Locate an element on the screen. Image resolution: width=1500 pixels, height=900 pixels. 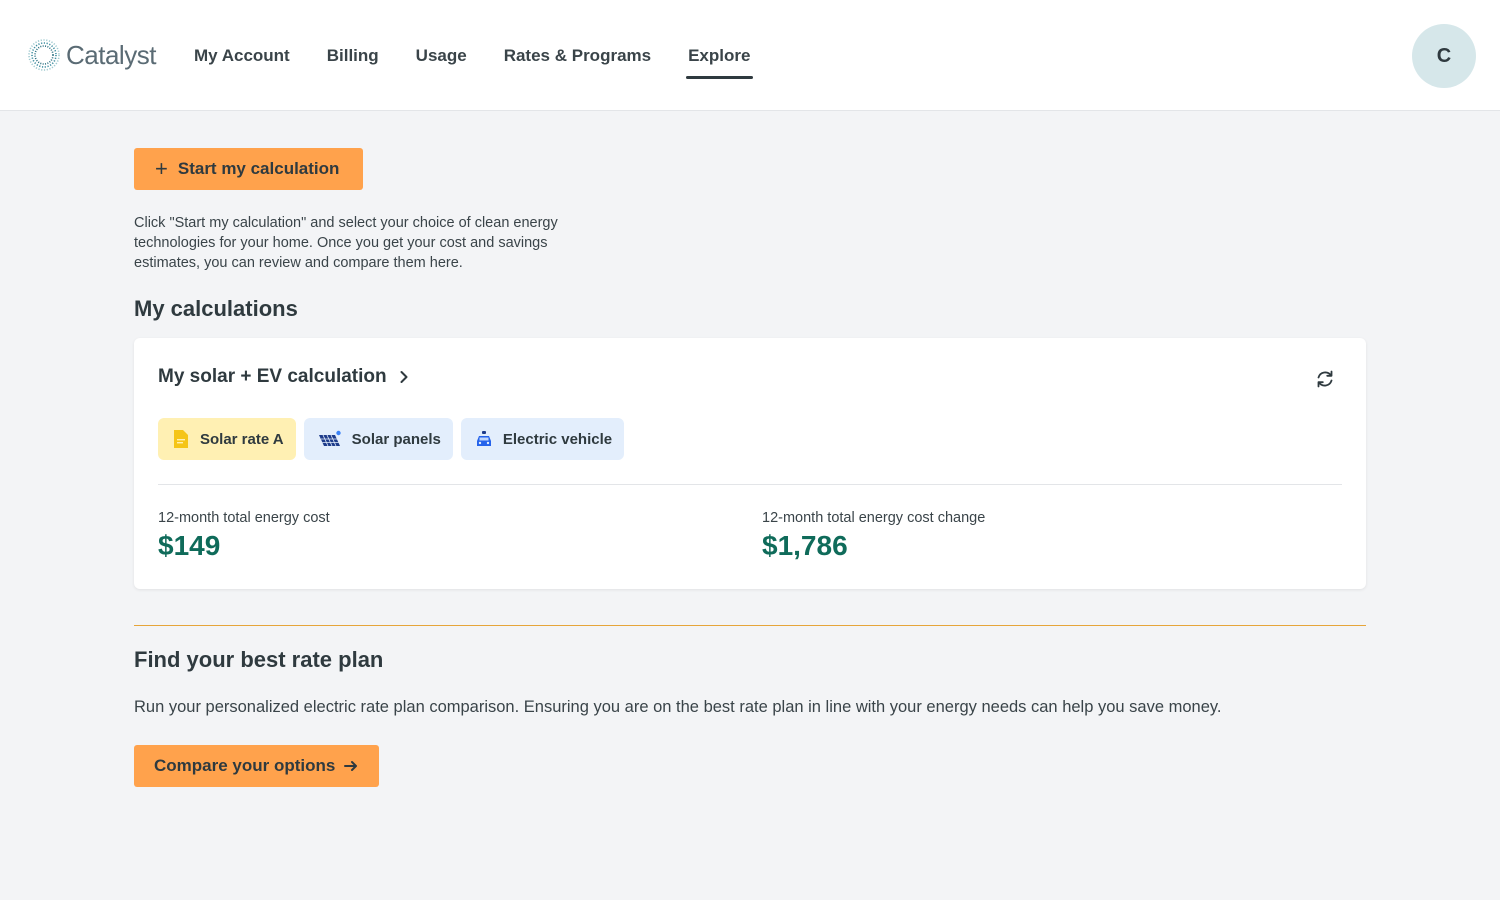
calculation-title: My solar + EV calculation is located at coordinates (272, 376).